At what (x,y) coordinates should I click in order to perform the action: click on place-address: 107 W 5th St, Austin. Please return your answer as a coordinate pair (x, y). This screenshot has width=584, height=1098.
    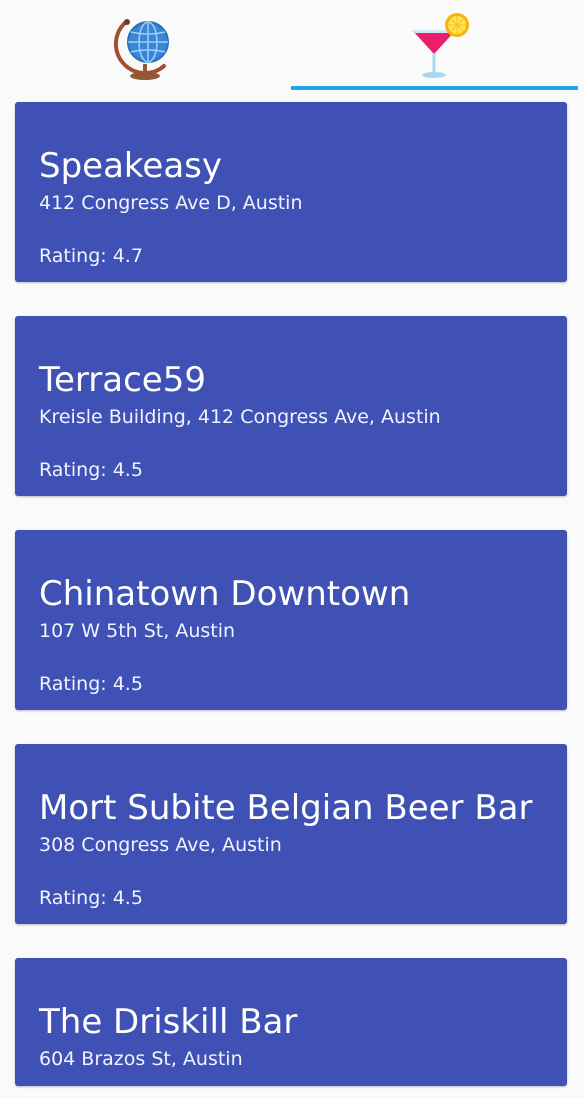
    Looking at the image, I should click on (137, 631).